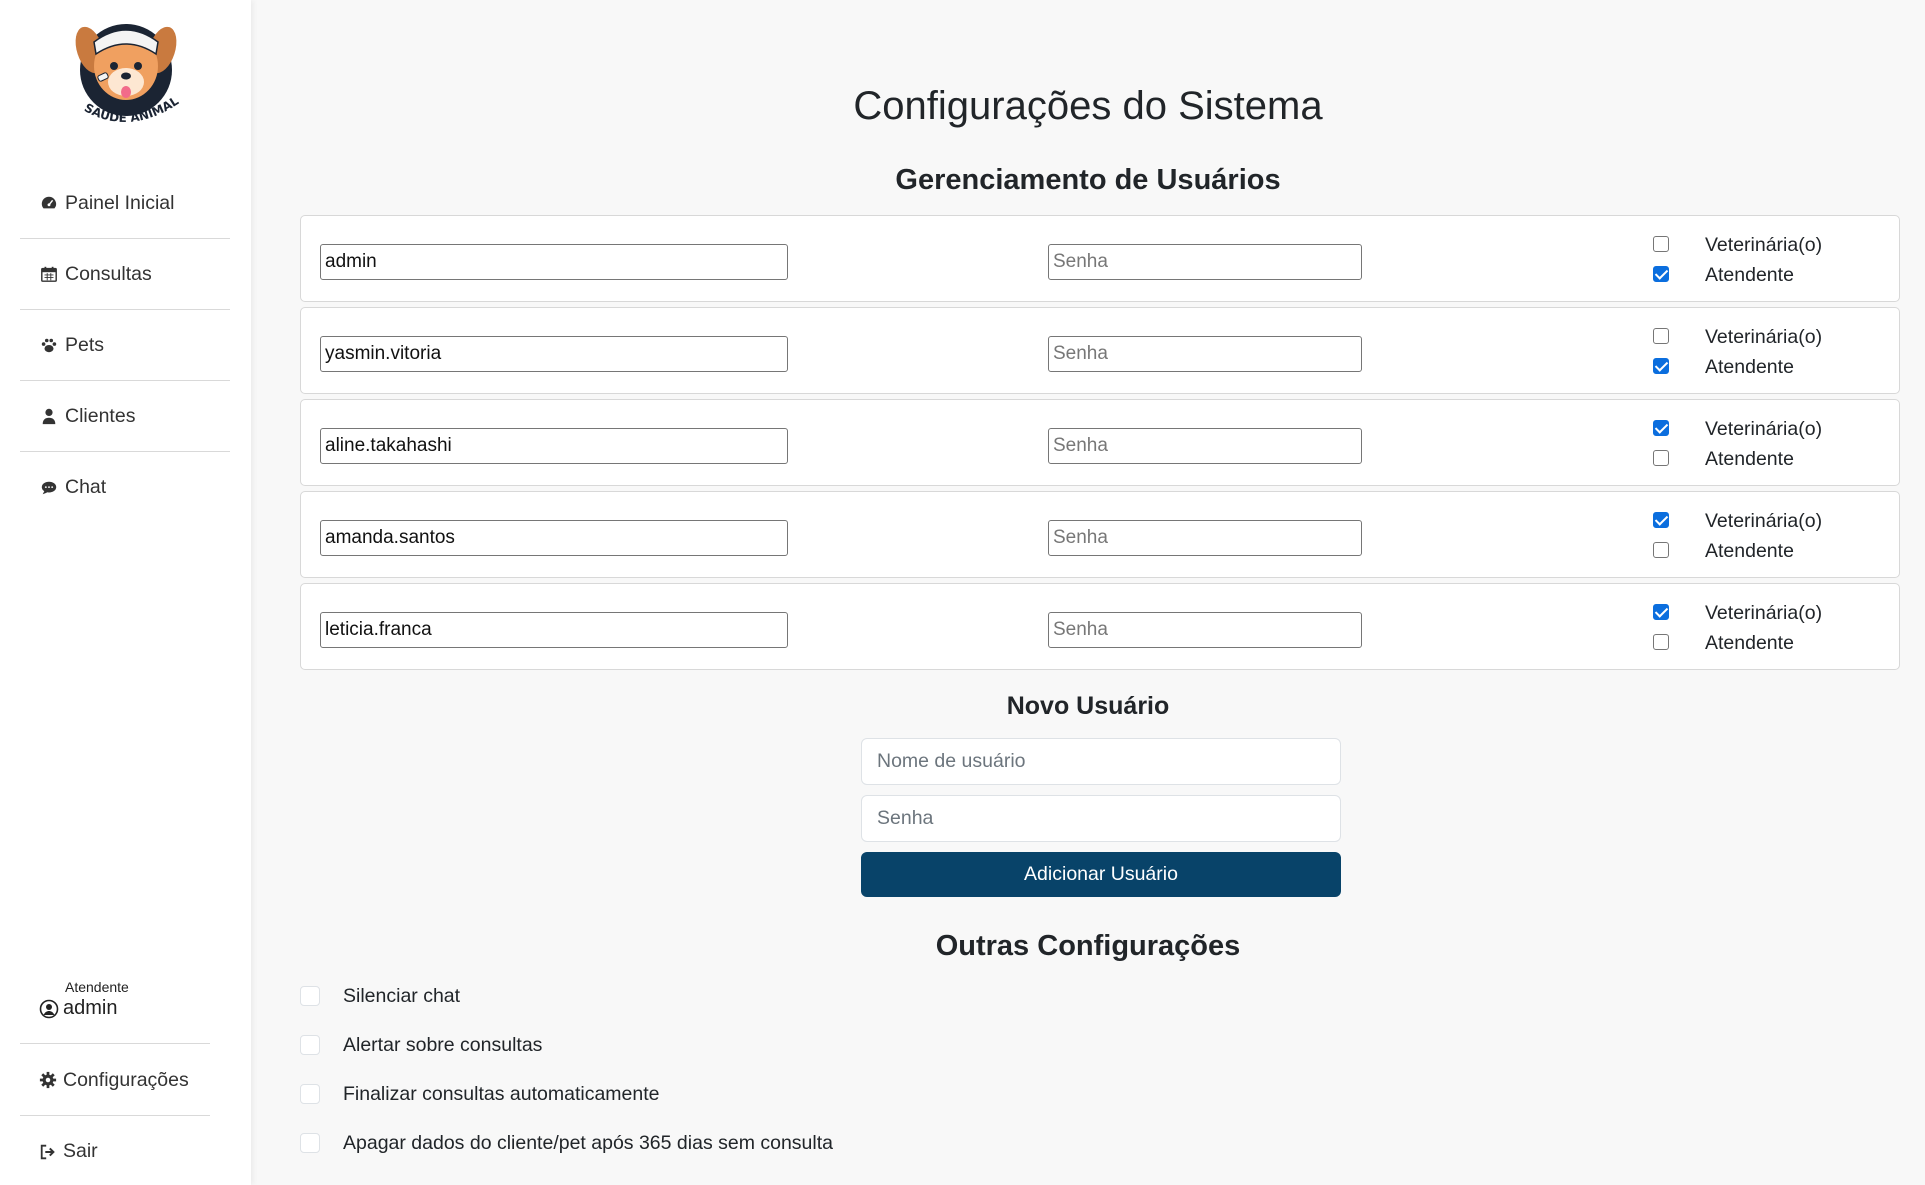  Describe the element at coordinates (86, 487) in the screenshot. I see `sidebar-item-label: Chat` at that location.